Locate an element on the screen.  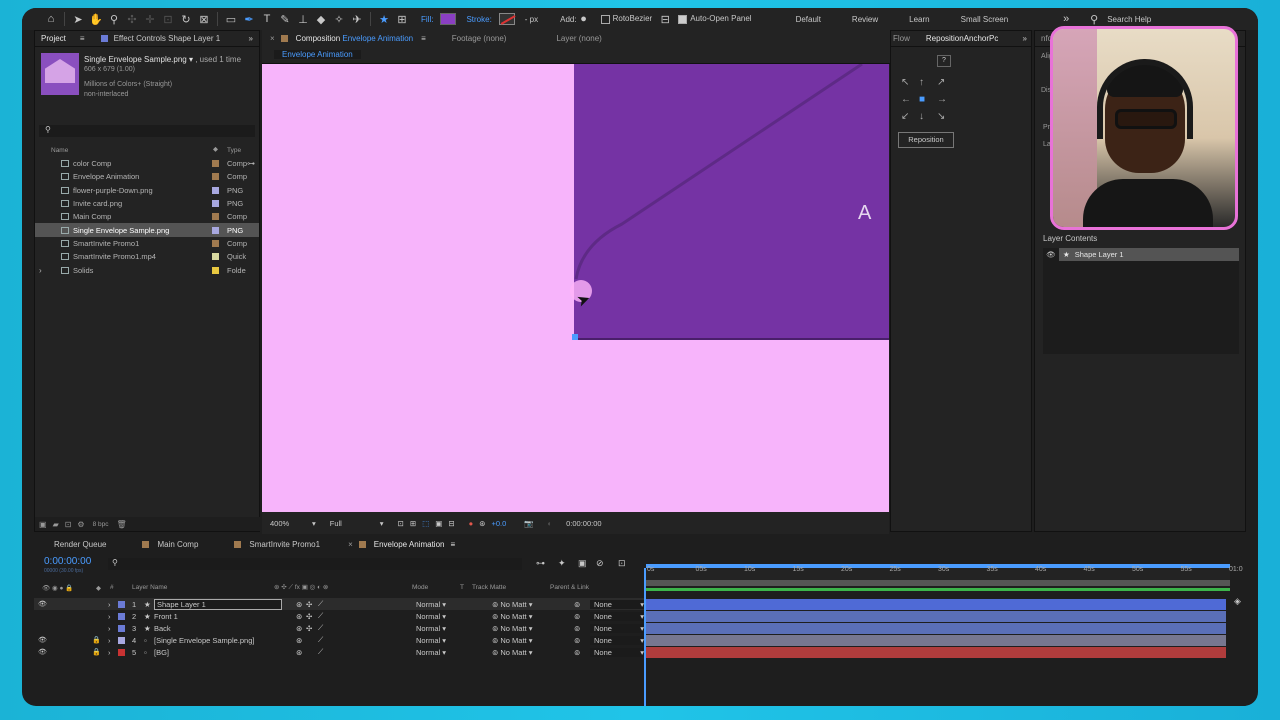
puppet-tool-icon: ✈ is located at coordinates (357, 19).